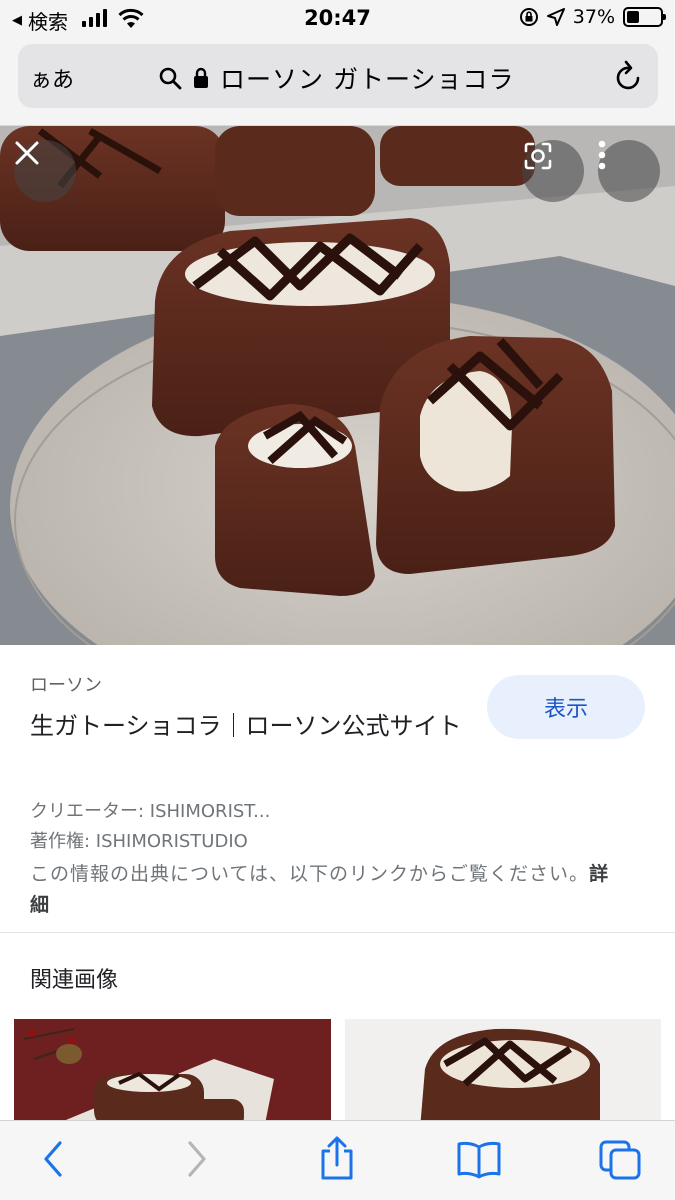 The image size is (675, 1200). What do you see at coordinates (553, 171) in the screenshot?
I see `lens-button` at bounding box center [553, 171].